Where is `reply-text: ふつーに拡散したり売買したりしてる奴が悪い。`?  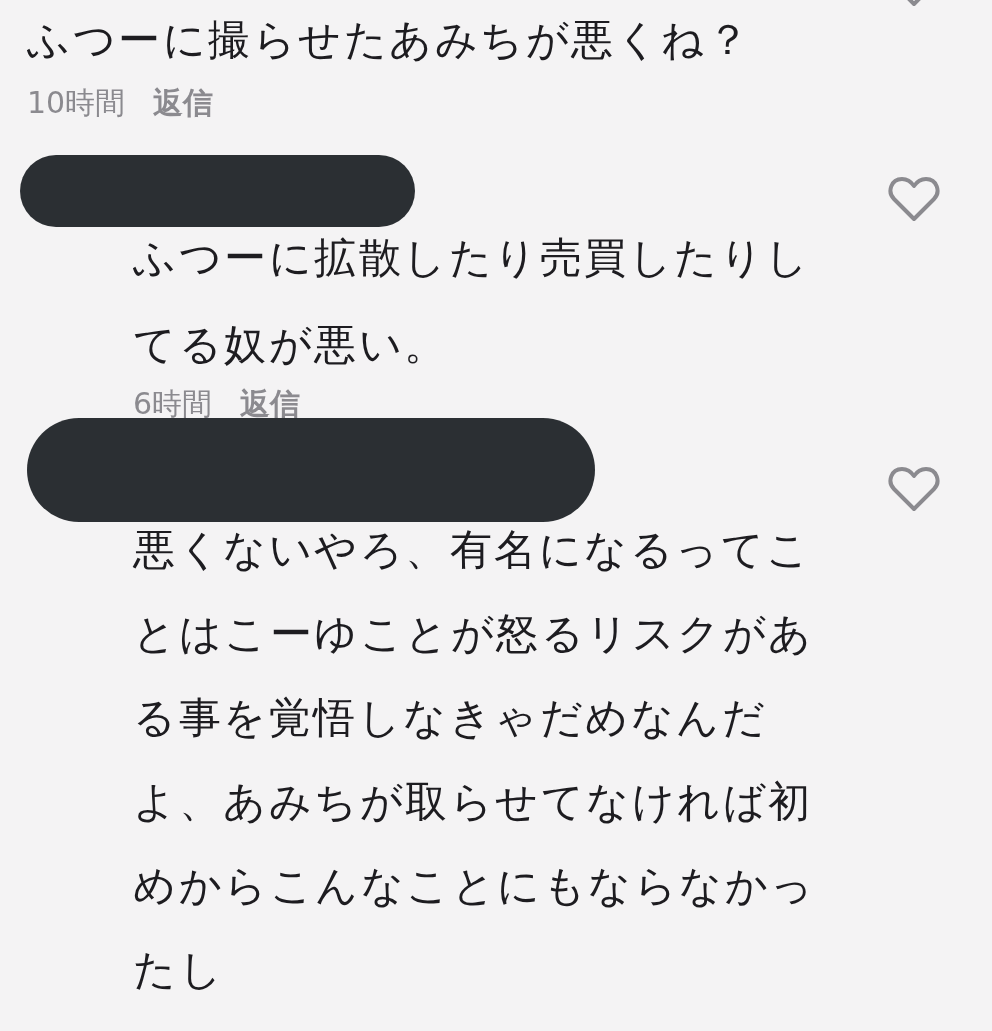
reply-text: ふつーに拡散したり売買したりしてる奴が悪い。 is located at coordinates (472, 301).